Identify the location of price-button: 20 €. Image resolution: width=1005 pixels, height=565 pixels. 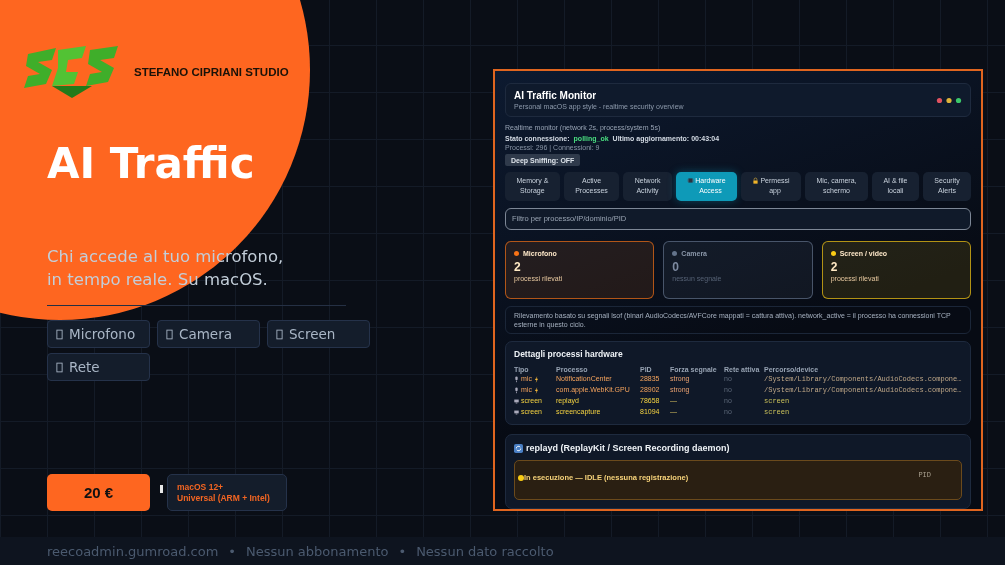
(98, 492).